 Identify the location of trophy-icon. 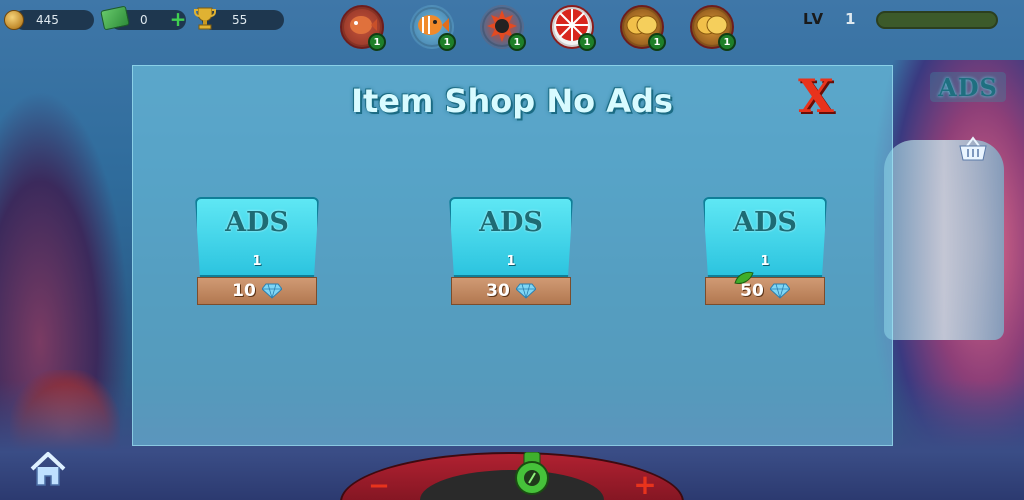
(205, 18).